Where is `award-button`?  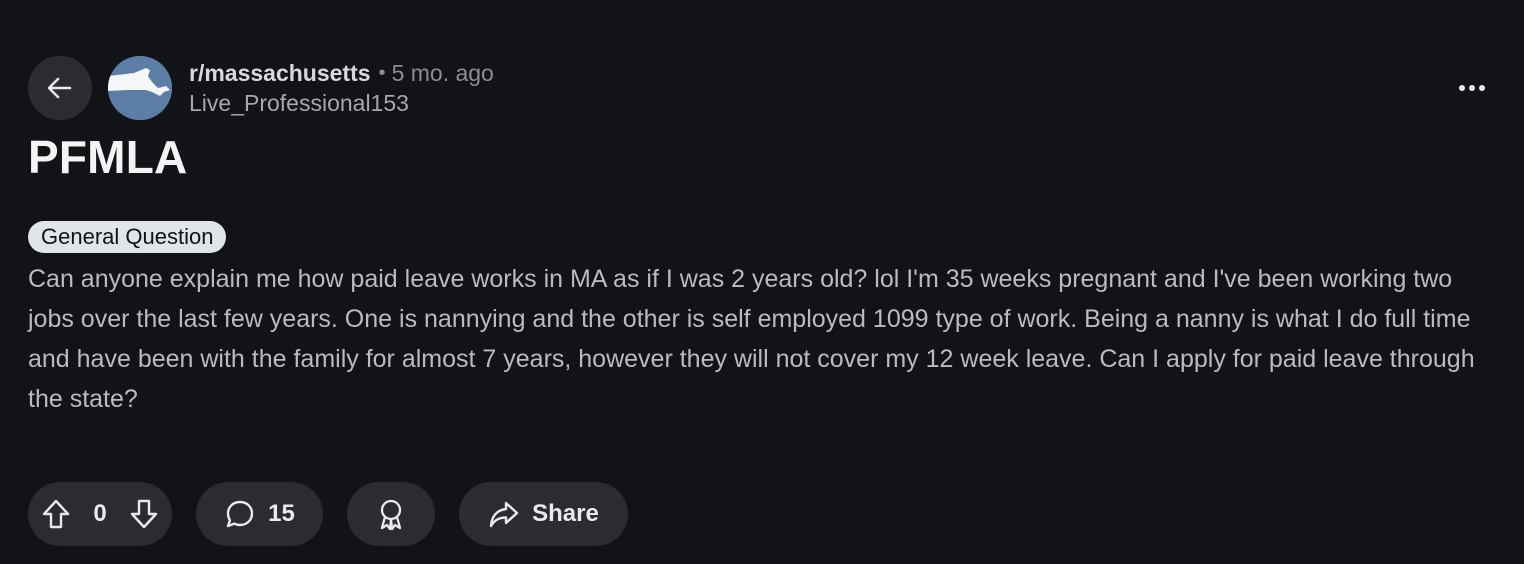
award-button is located at coordinates (391, 514).